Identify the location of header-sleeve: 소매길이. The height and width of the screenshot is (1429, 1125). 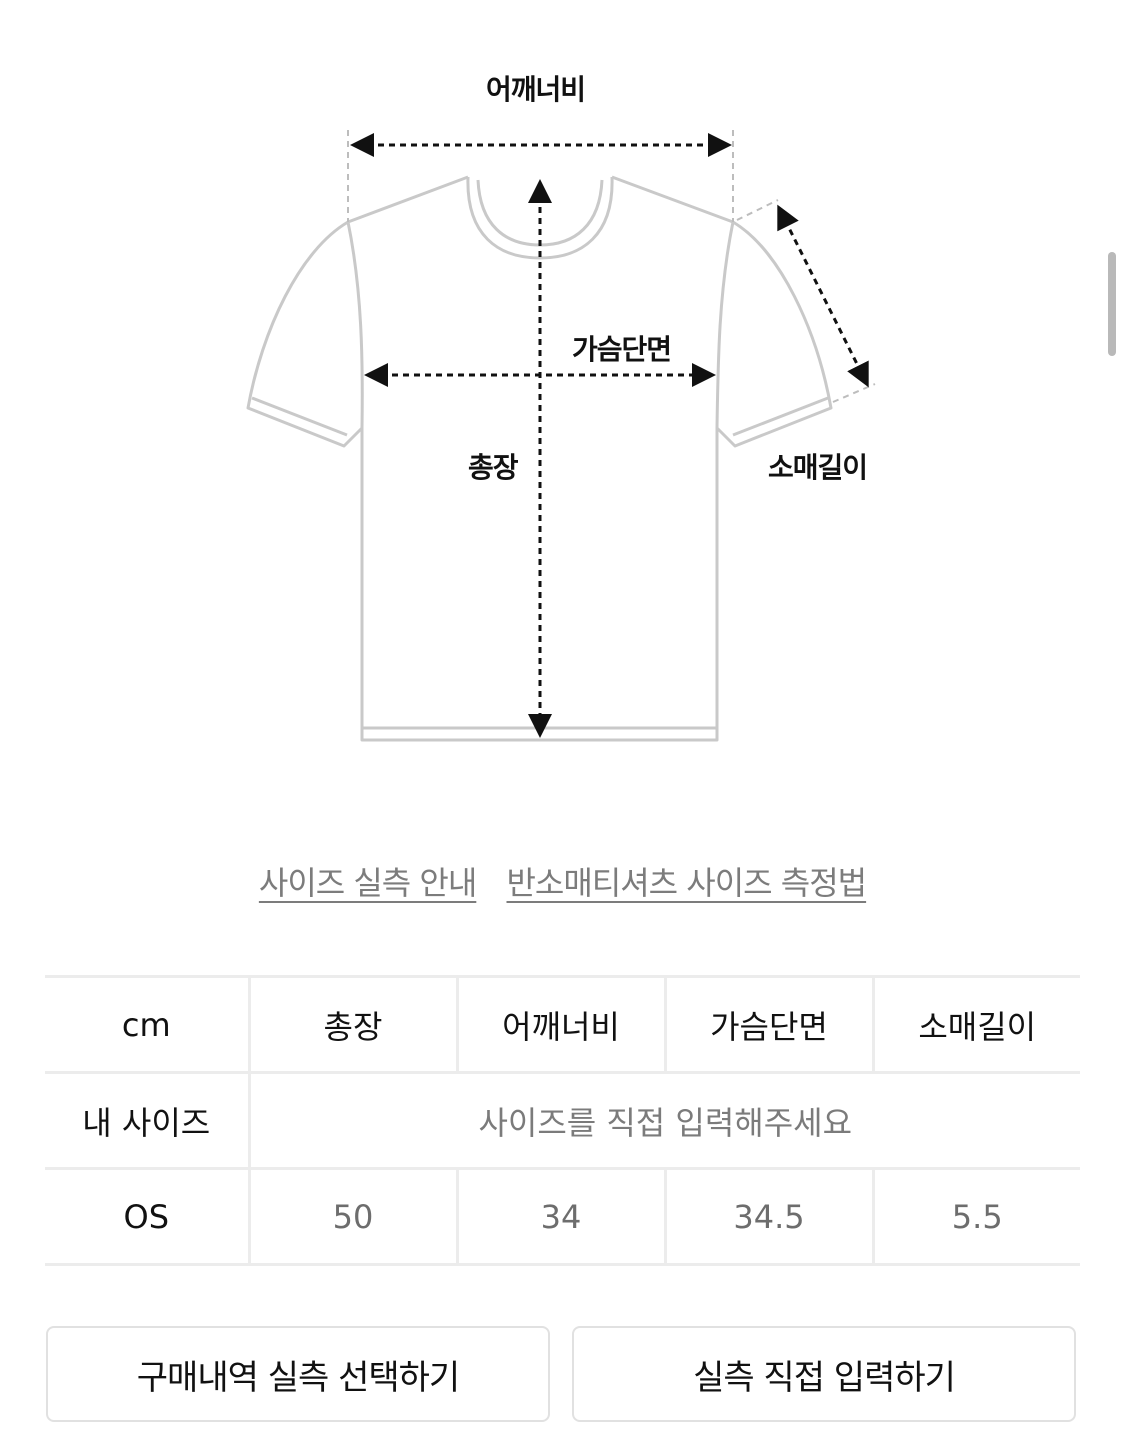
(975, 1024).